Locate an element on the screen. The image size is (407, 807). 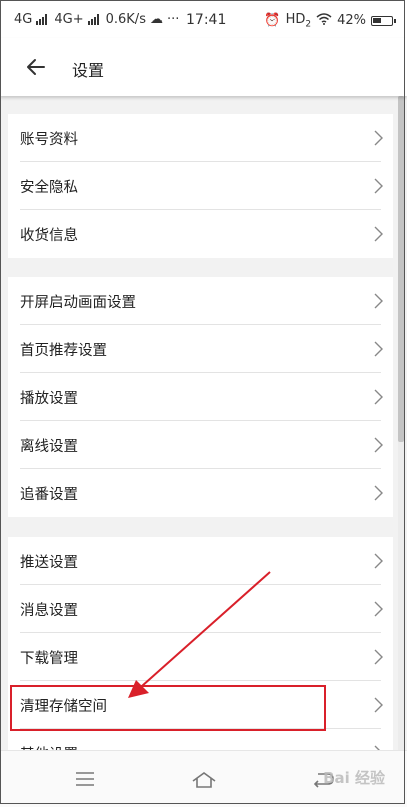
page-title: 设置 is located at coordinates (88, 70).